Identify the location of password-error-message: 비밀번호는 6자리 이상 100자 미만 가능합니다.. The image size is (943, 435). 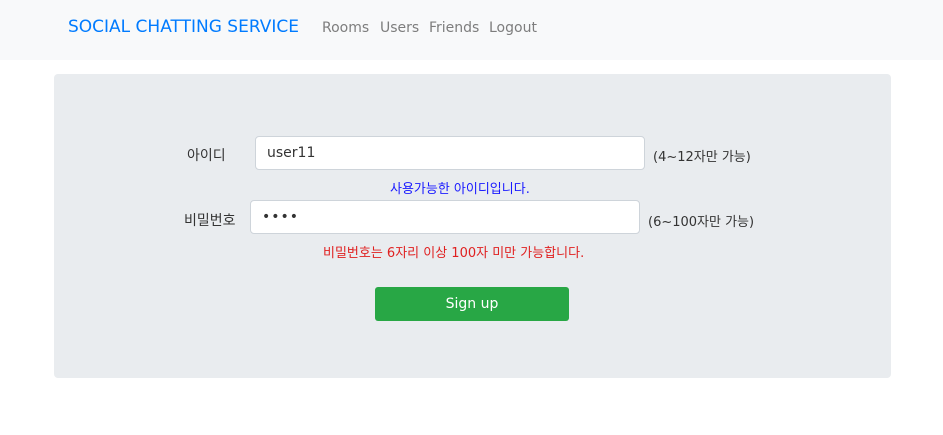
(454, 253).